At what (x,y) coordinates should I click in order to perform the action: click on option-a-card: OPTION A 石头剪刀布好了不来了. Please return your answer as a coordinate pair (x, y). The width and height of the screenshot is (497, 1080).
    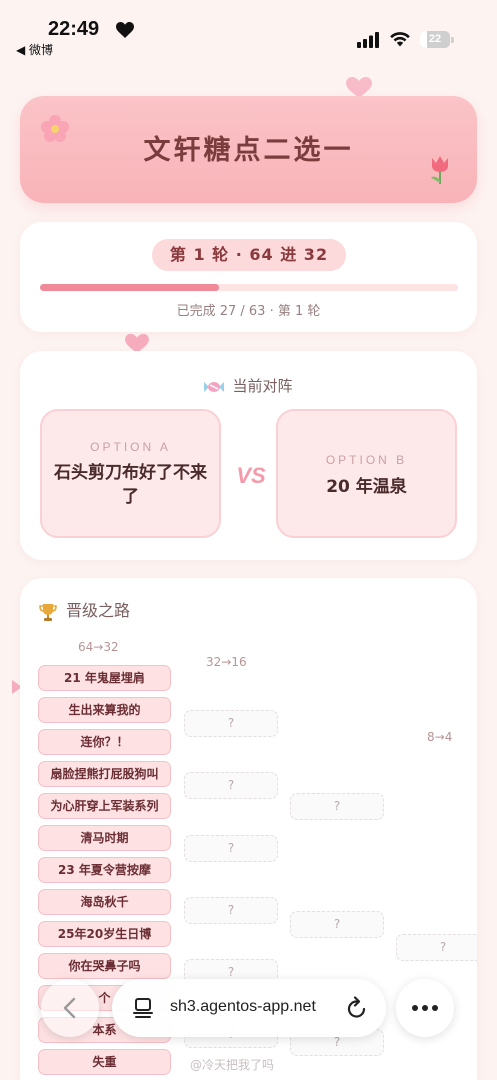
    Looking at the image, I should click on (130, 473).